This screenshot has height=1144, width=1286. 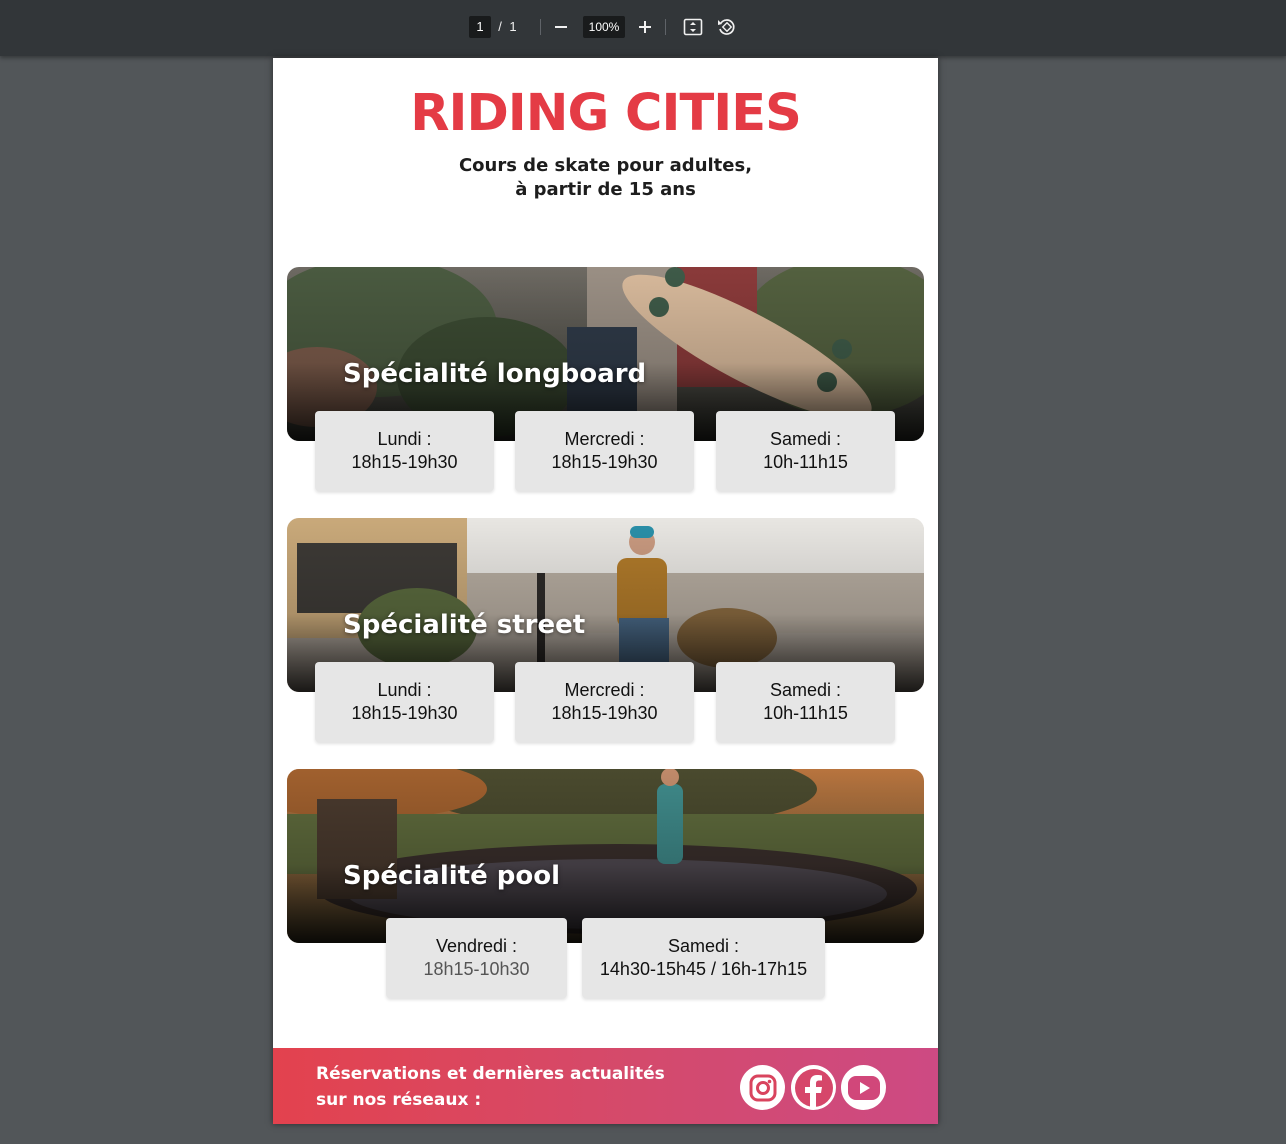 I want to click on zoom-out-button, so click(x=561, y=27).